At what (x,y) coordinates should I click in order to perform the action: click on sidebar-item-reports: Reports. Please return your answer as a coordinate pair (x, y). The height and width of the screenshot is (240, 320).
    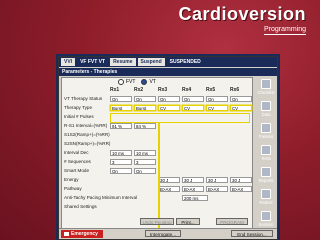
    Looking at the image, I should click on (266, 175).